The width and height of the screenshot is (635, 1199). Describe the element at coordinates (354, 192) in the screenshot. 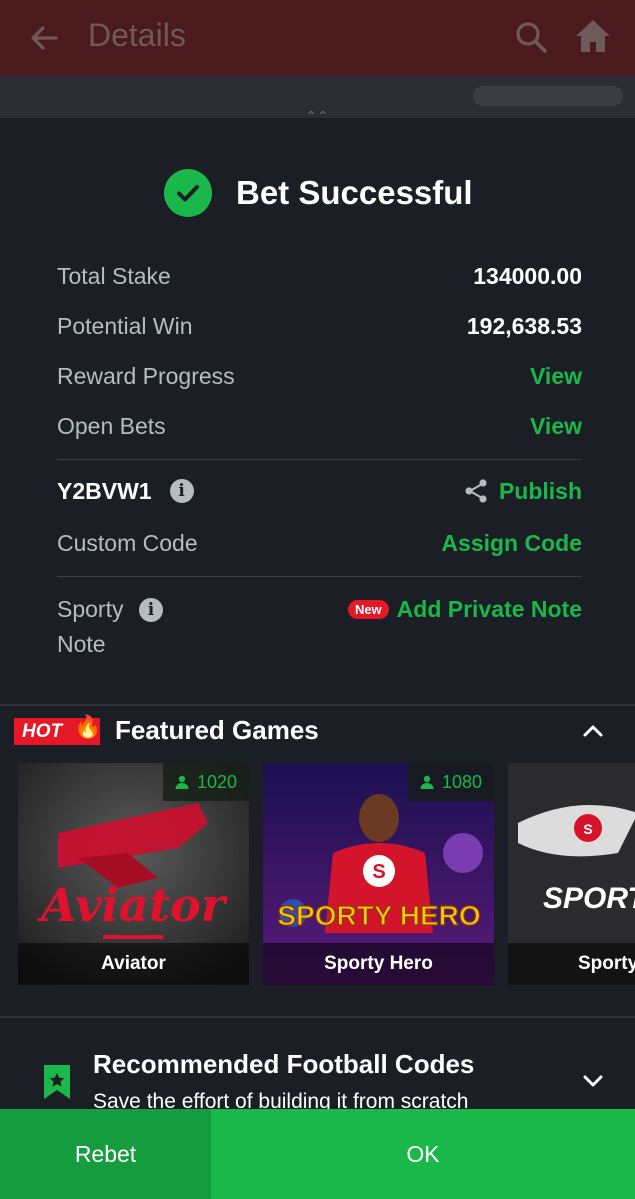

I see `success-heading: Bet Successful` at that location.